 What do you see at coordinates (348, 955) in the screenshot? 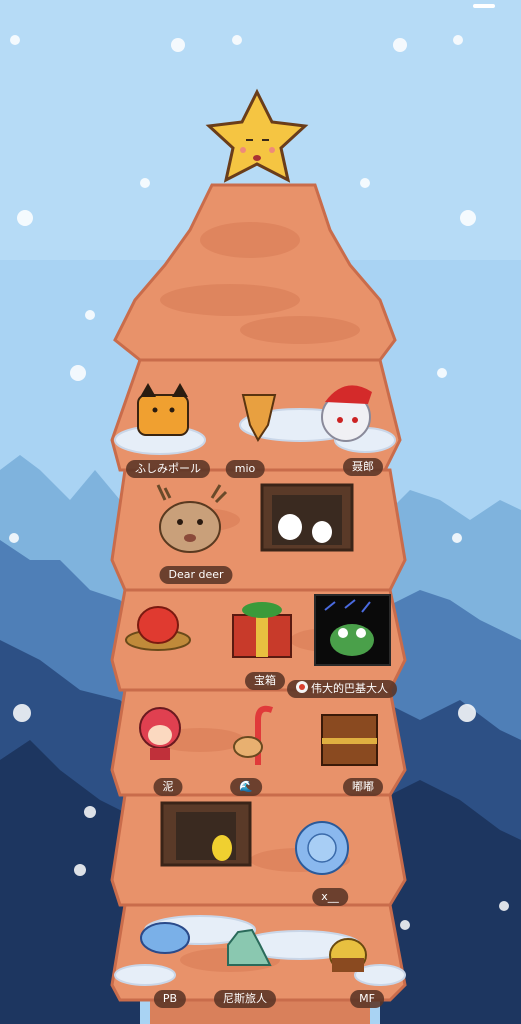
I see `bee-basket-icon` at bounding box center [348, 955].